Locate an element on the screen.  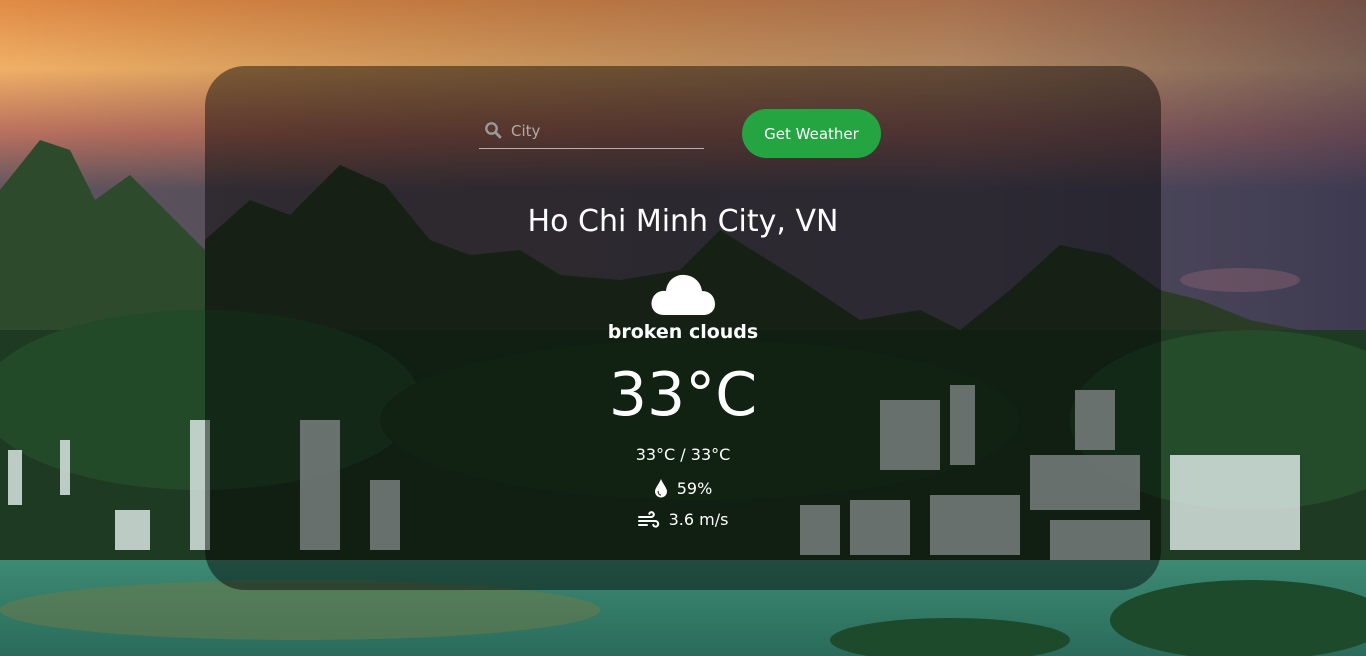
search-box is located at coordinates (591, 130).